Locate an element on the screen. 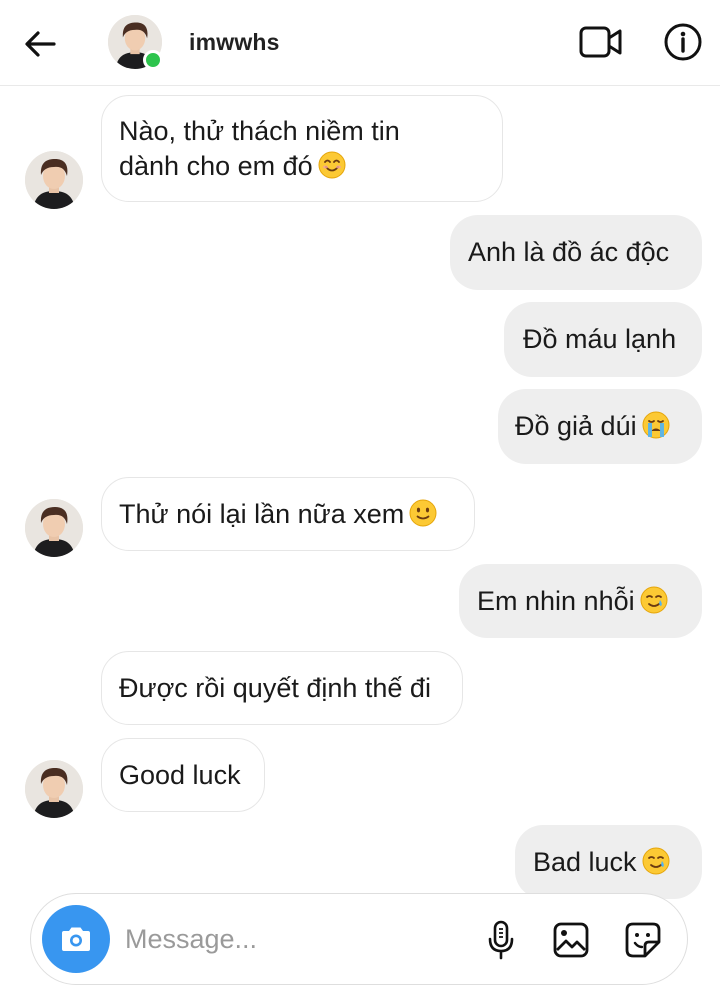 This screenshot has width=720, height=989. info-icon is located at coordinates (683, 42).